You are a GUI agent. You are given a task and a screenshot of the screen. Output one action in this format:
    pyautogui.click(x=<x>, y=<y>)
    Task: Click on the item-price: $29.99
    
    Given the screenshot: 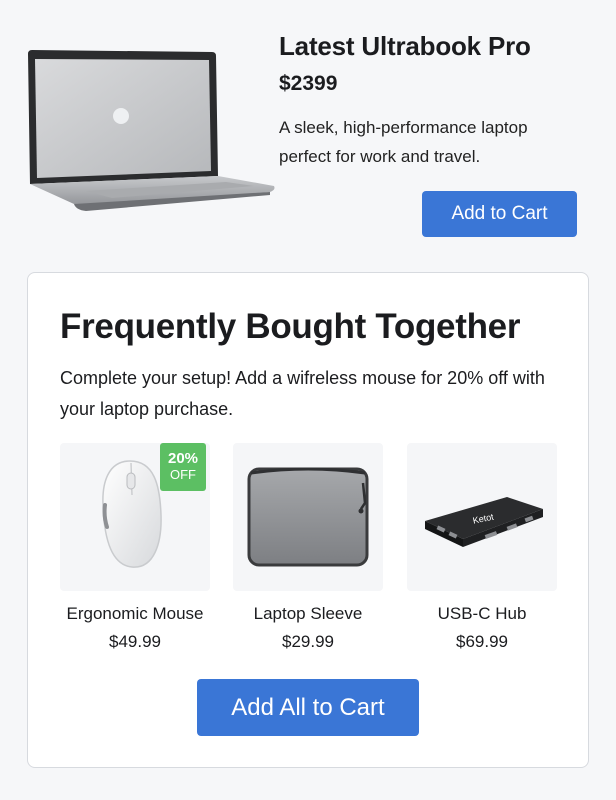 What is the action you would take?
    pyautogui.click(x=308, y=641)
    